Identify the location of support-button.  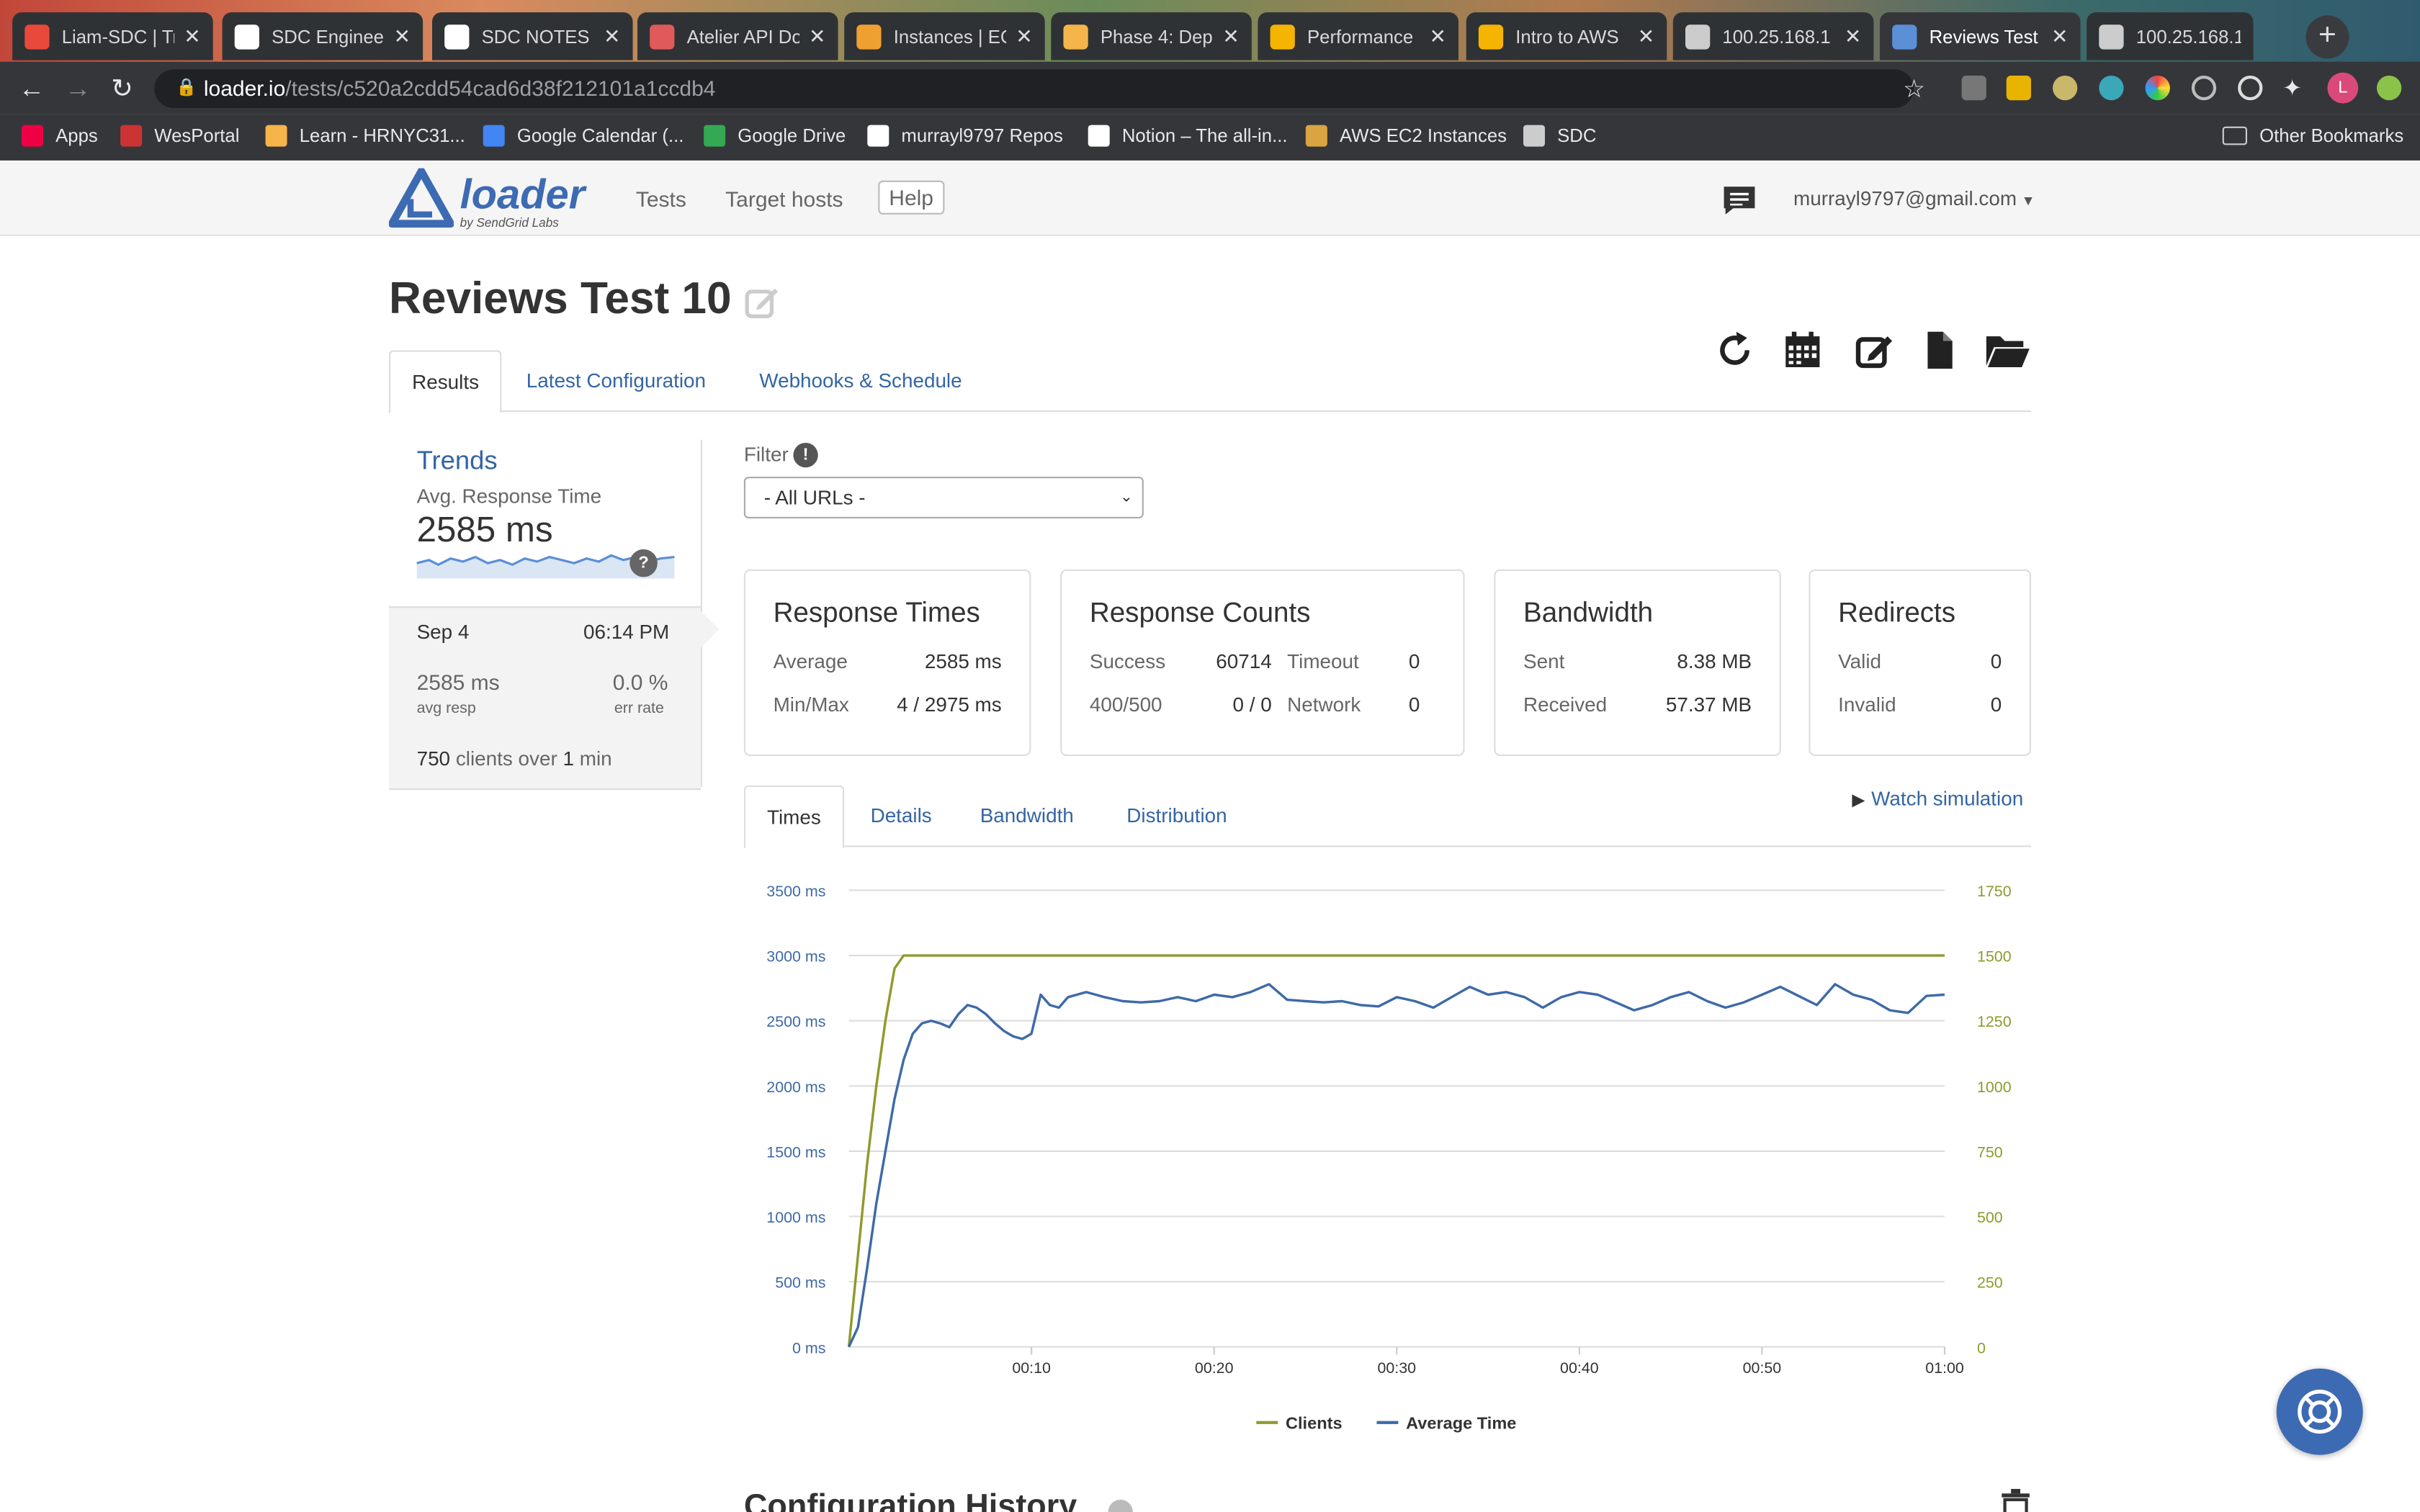
(2319, 1411).